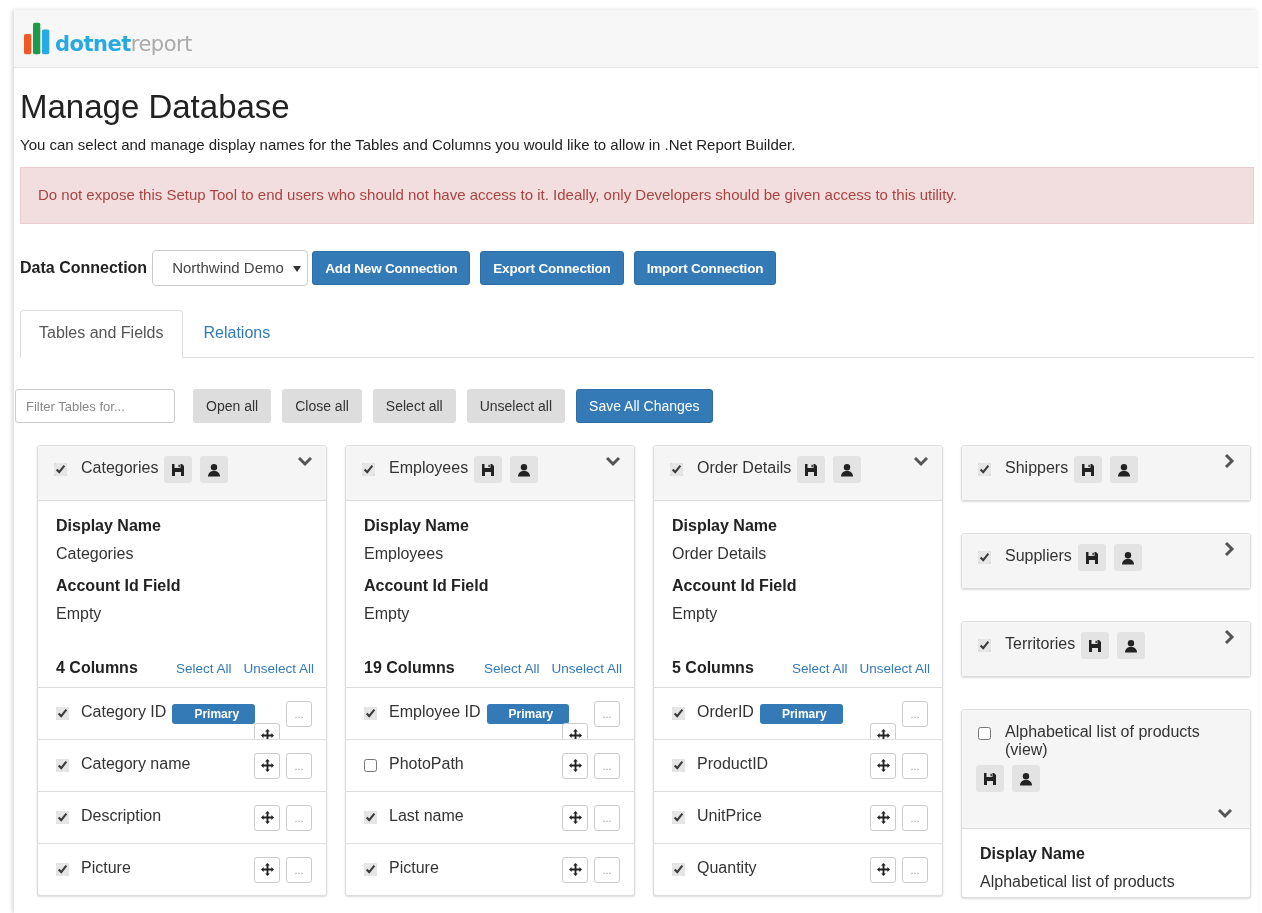 Image resolution: width=1262 pixels, height=913 pixels. Describe the element at coordinates (37, 38) in the screenshot. I see `bar-chart-logo-icon` at that location.